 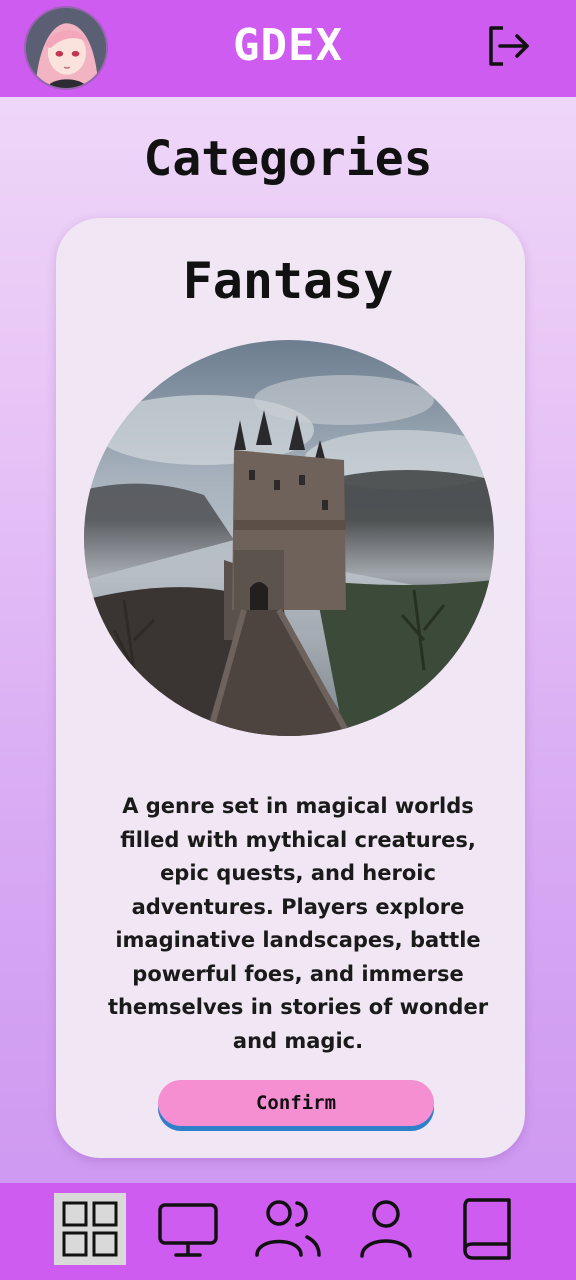 I want to click on nav-community, so click(x=288, y=1229).